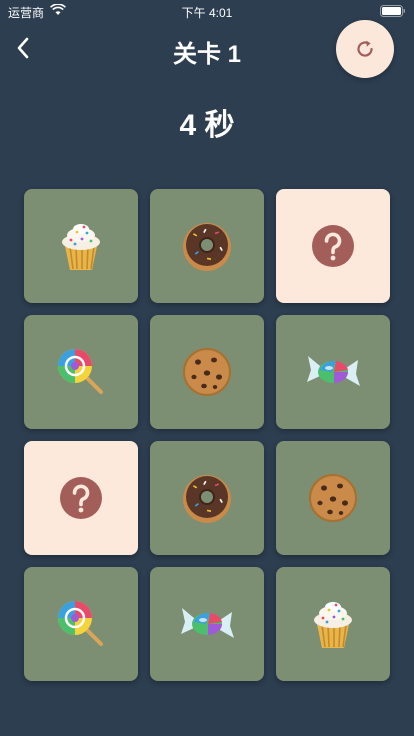  Describe the element at coordinates (207, 125) in the screenshot. I see `countdown-timer: 4 秒` at that location.